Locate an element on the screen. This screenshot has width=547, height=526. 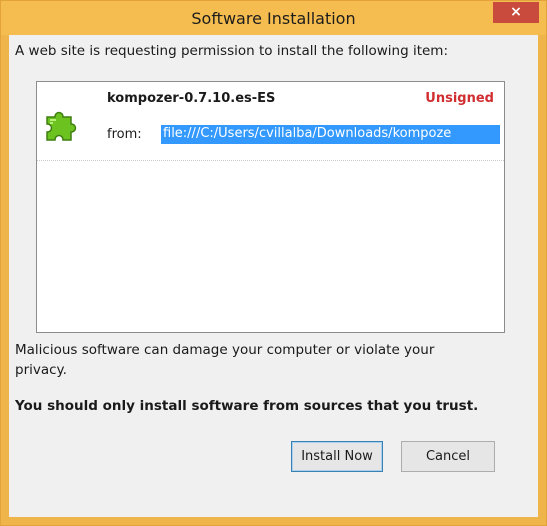
title-bar: Software Installation × is located at coordinates (273, 18).